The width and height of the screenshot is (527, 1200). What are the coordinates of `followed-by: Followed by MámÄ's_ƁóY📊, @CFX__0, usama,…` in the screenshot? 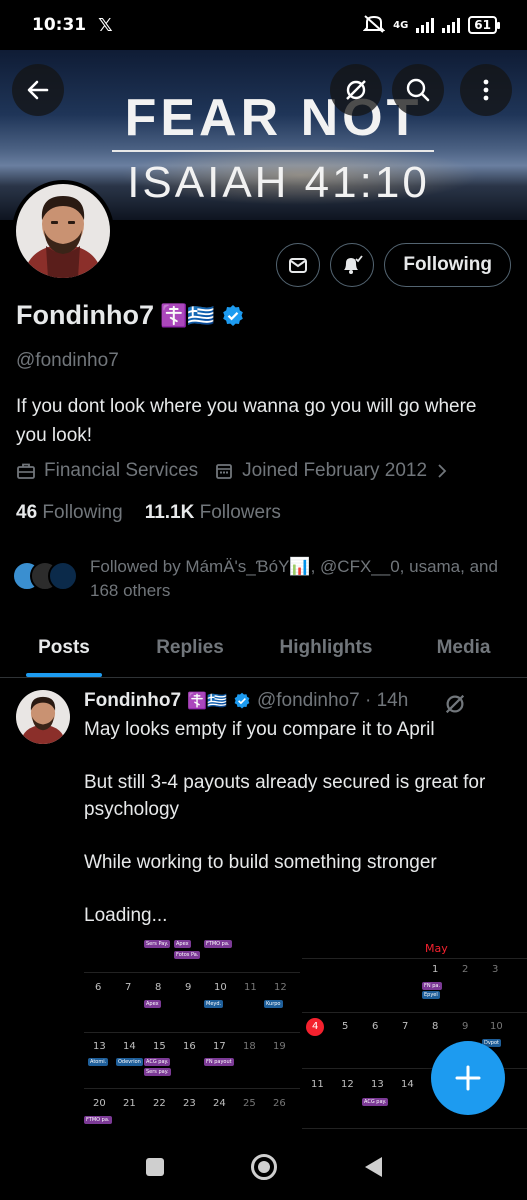 It's located at (261, 579).